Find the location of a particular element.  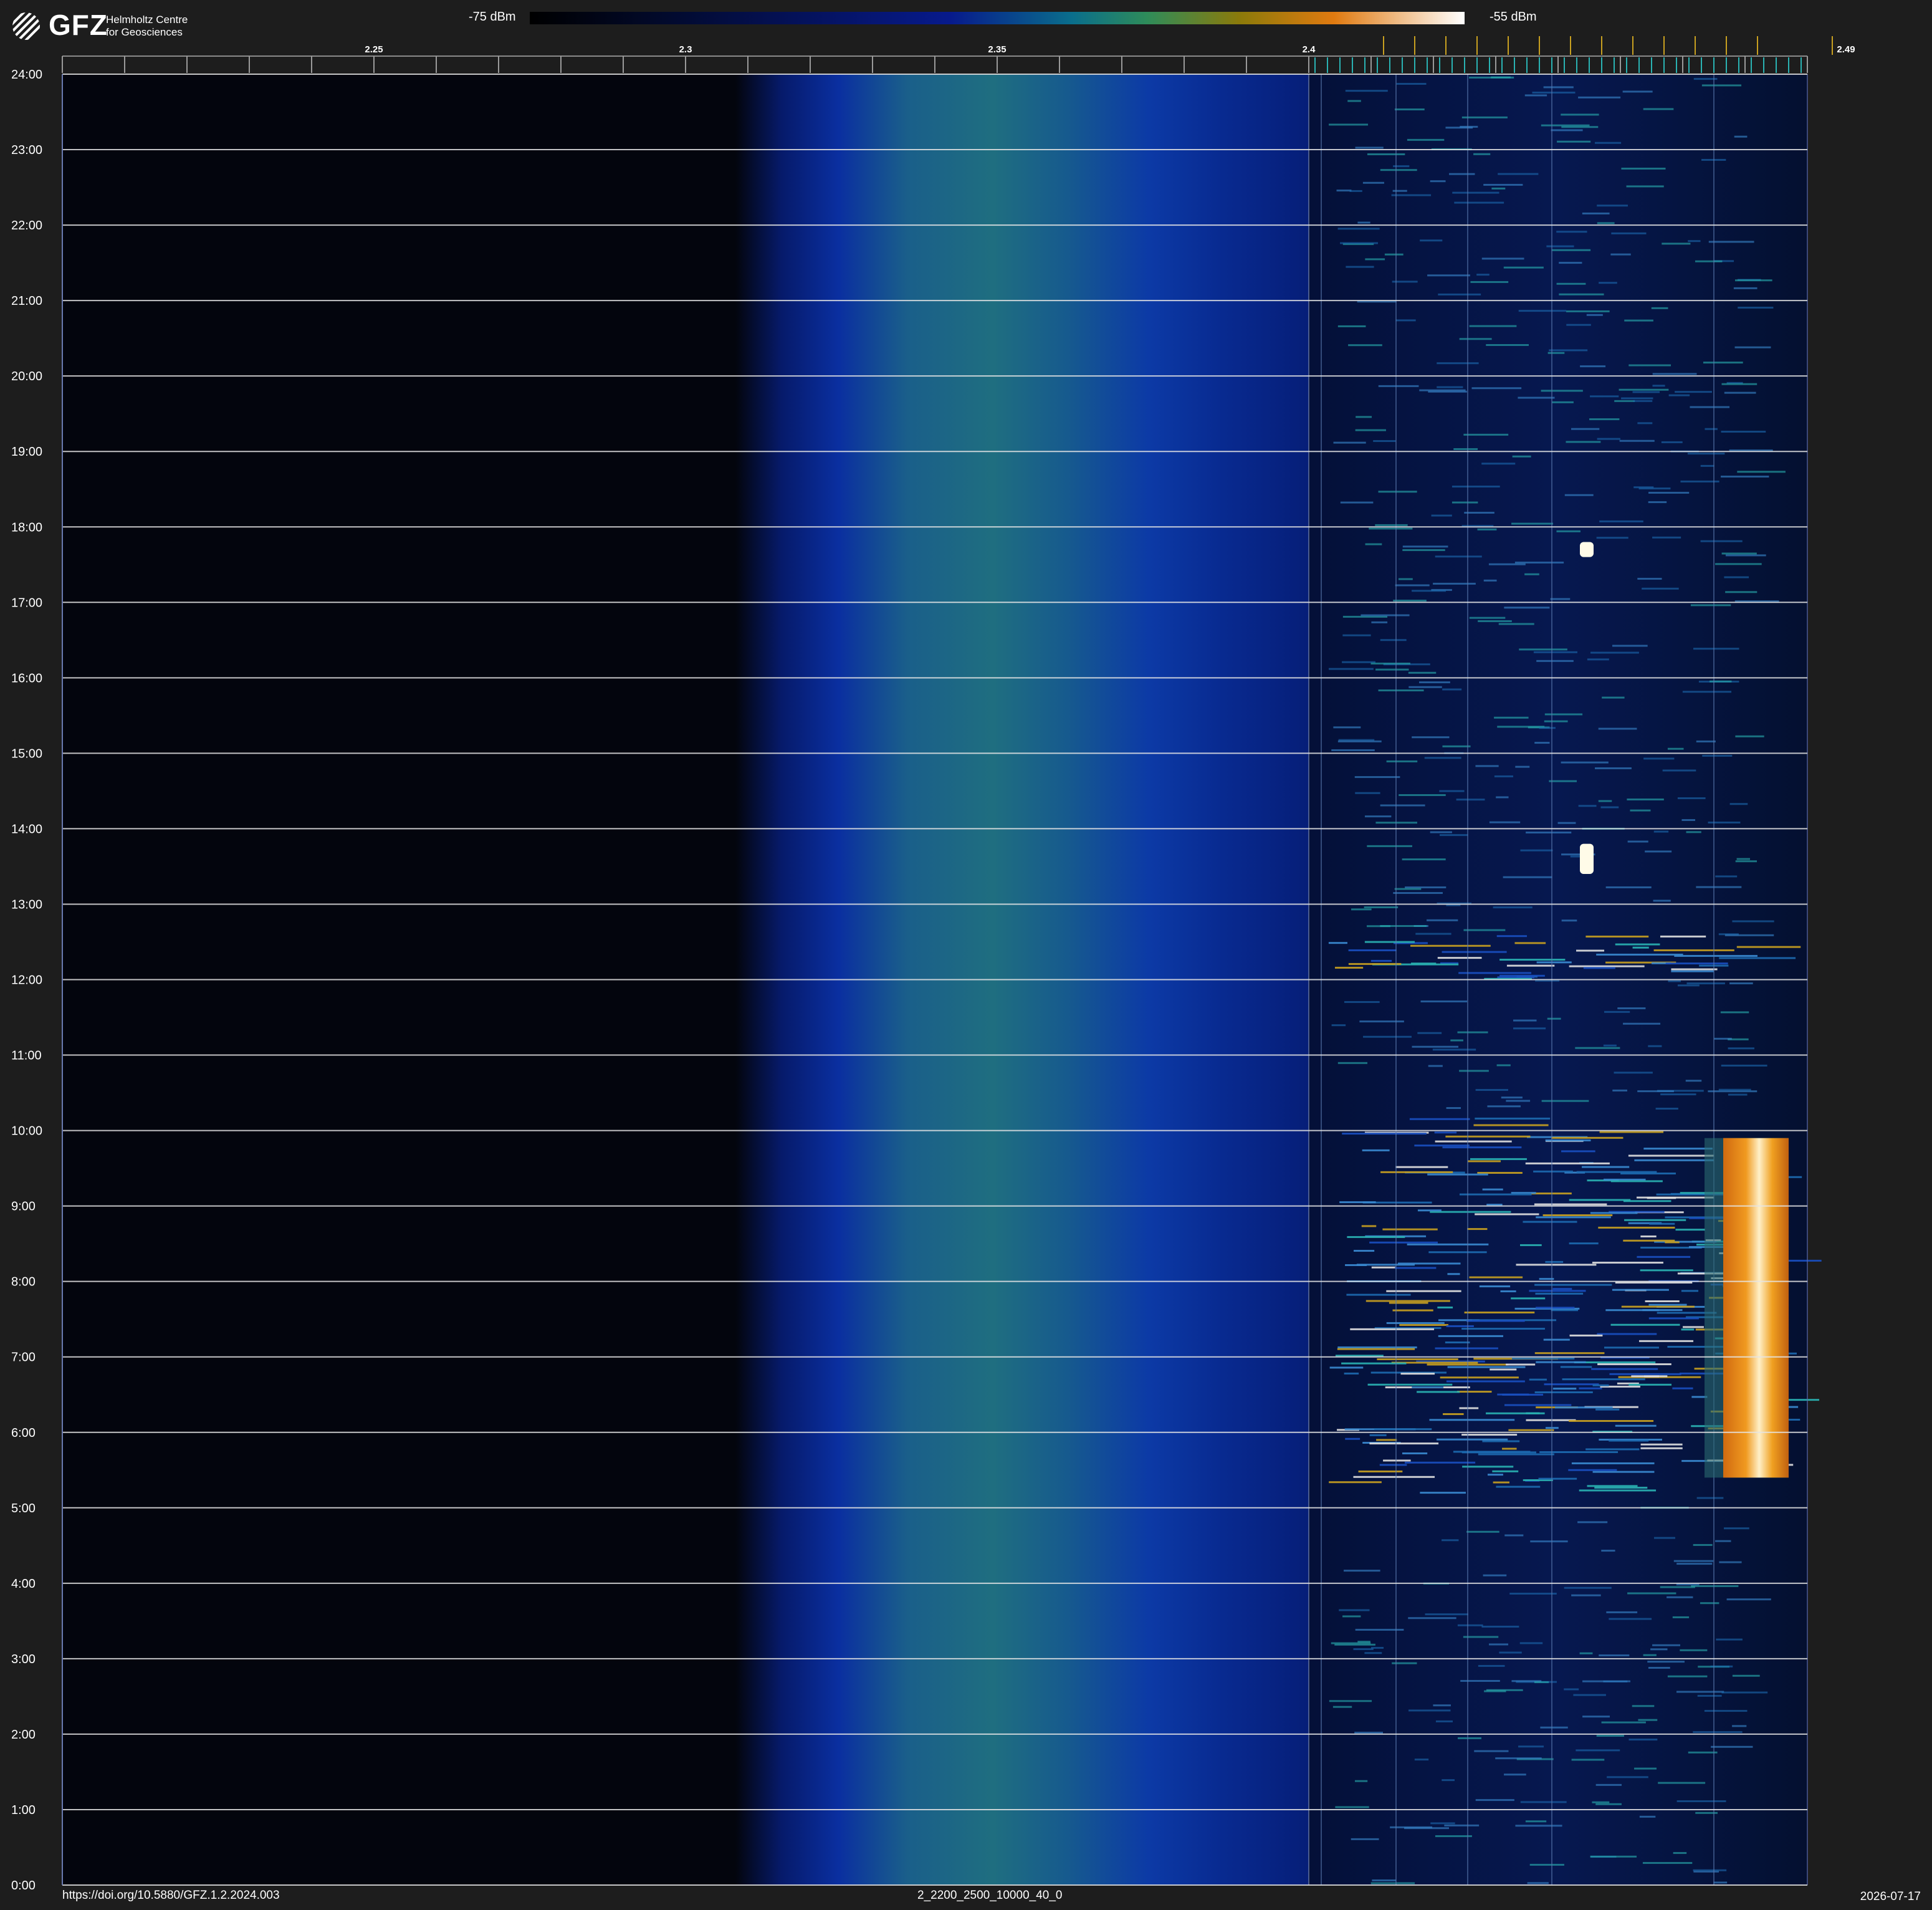

y-tick-label: 22:00 is located at coordinates (26, 226).